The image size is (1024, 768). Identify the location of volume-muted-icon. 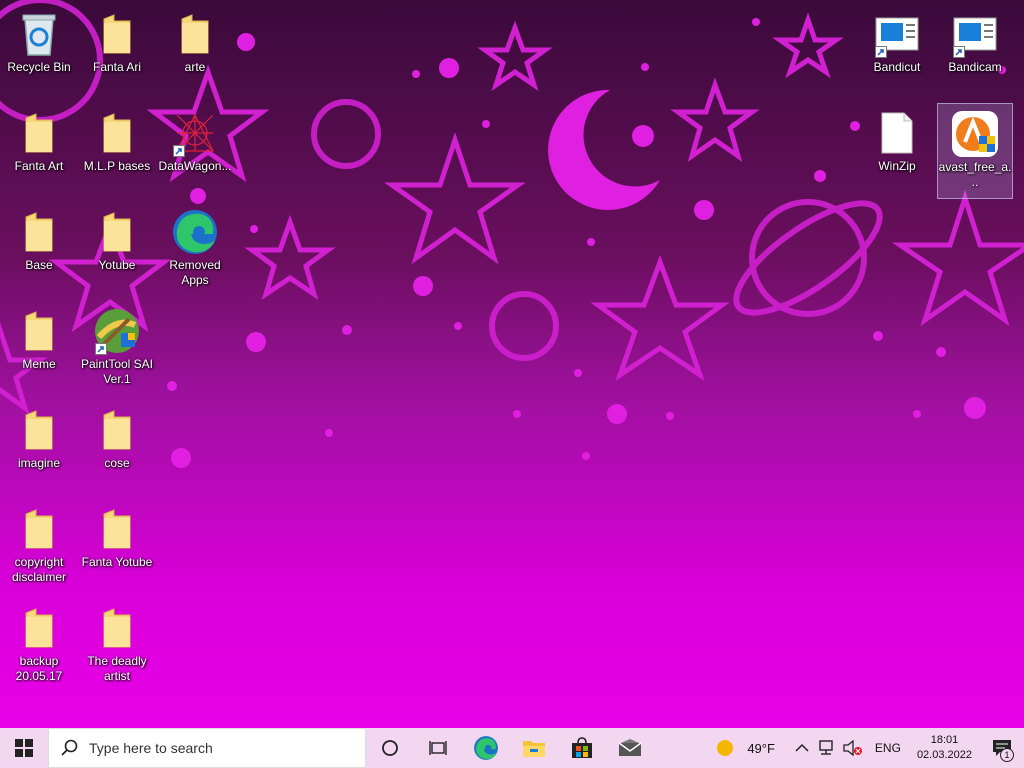
(852, 748).